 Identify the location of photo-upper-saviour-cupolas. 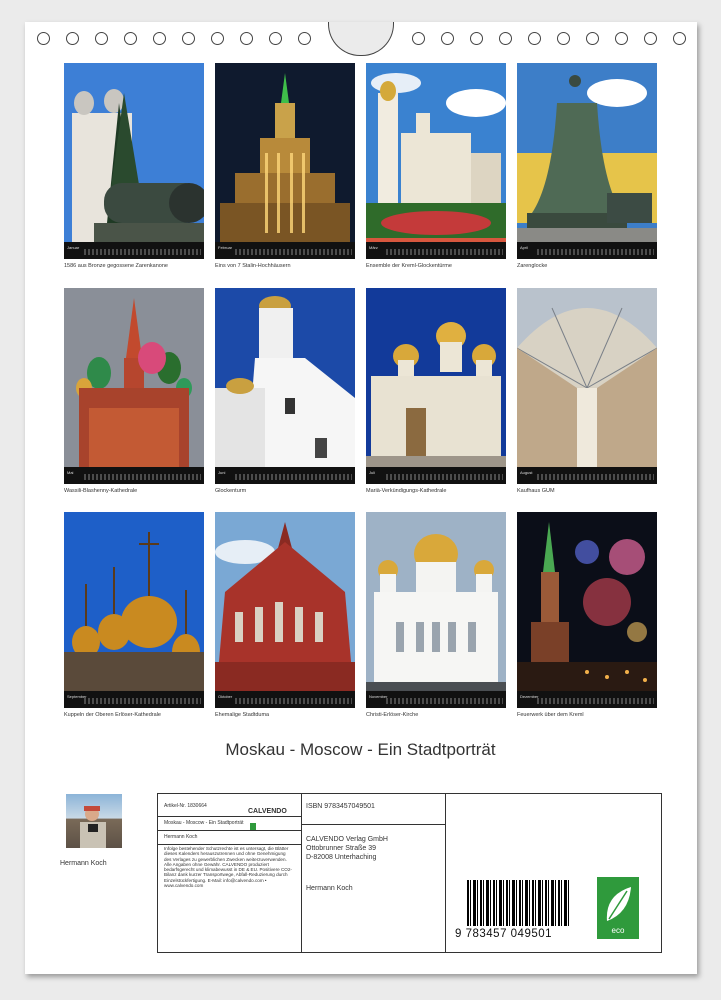
(134, 610).